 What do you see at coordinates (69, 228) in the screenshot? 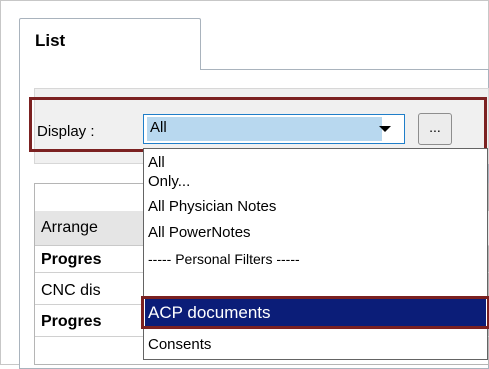
I see `grid-header-arrange: Arrange` at bounding box center [69, 228].